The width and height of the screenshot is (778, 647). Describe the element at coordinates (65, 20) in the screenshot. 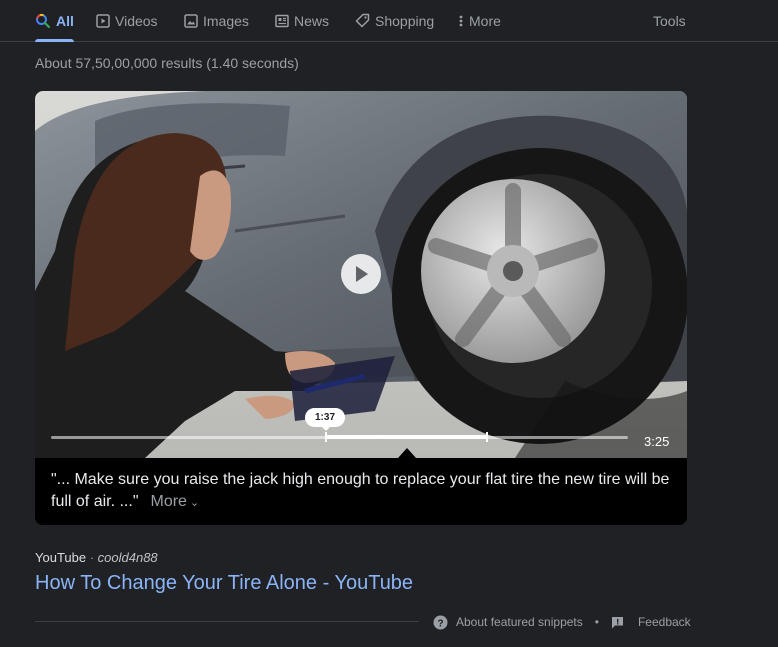

I see `tab-all-label: All` at that location.